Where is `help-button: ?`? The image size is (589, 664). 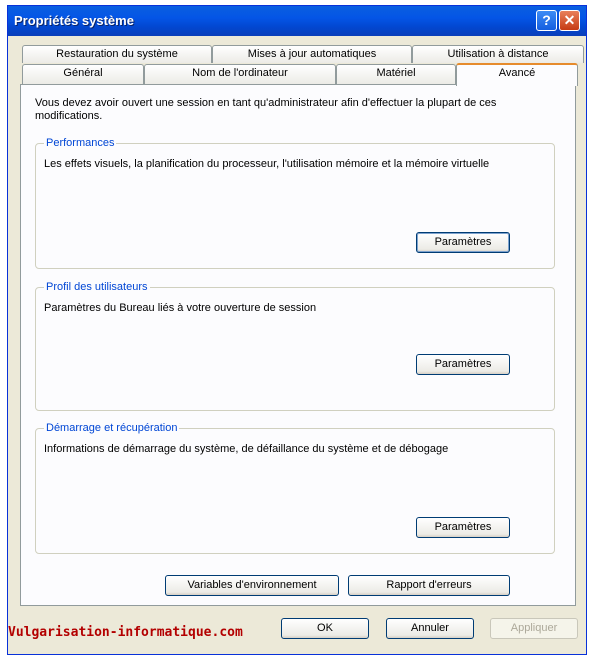 help-button: ? is located at coordinates (546, 20).